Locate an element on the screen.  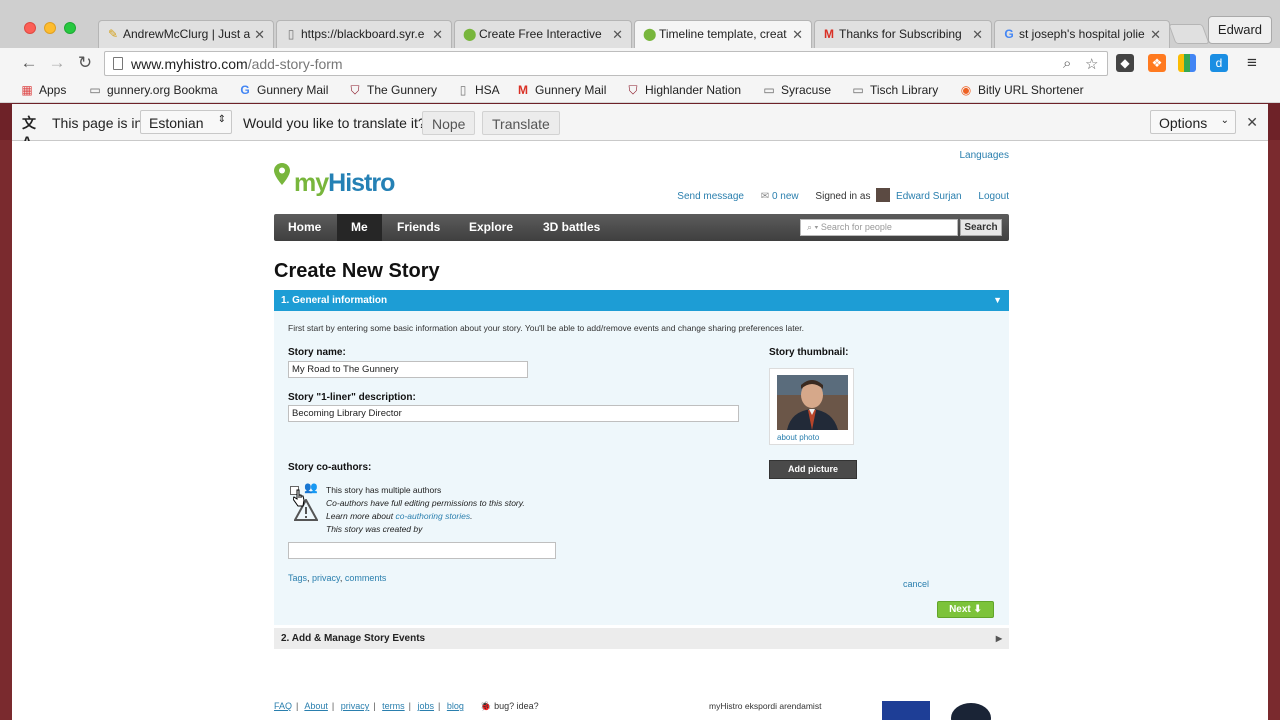
section-story-events-header: 2. Add & Manage Story Events ▶ is located at coordinates (641, 638).